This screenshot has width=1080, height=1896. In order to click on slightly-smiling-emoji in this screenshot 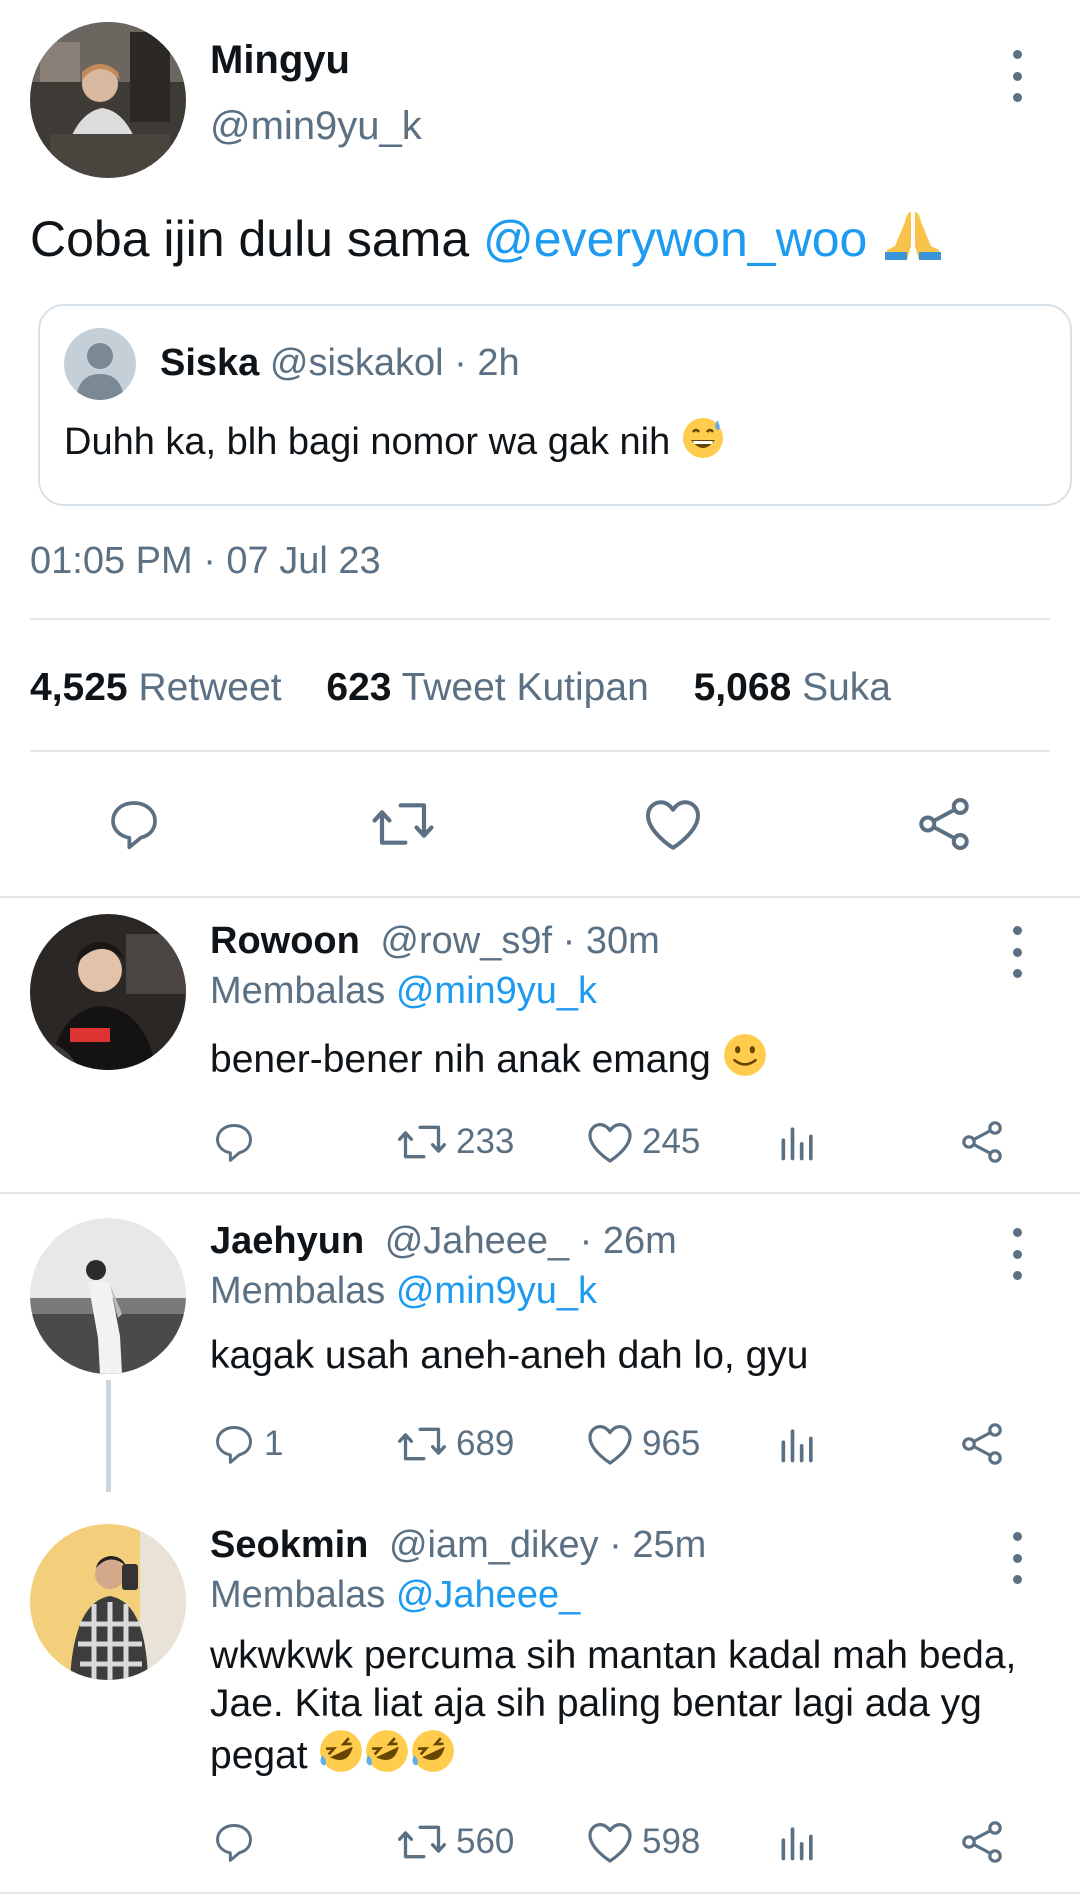, I will do `click(745, 1061)`.